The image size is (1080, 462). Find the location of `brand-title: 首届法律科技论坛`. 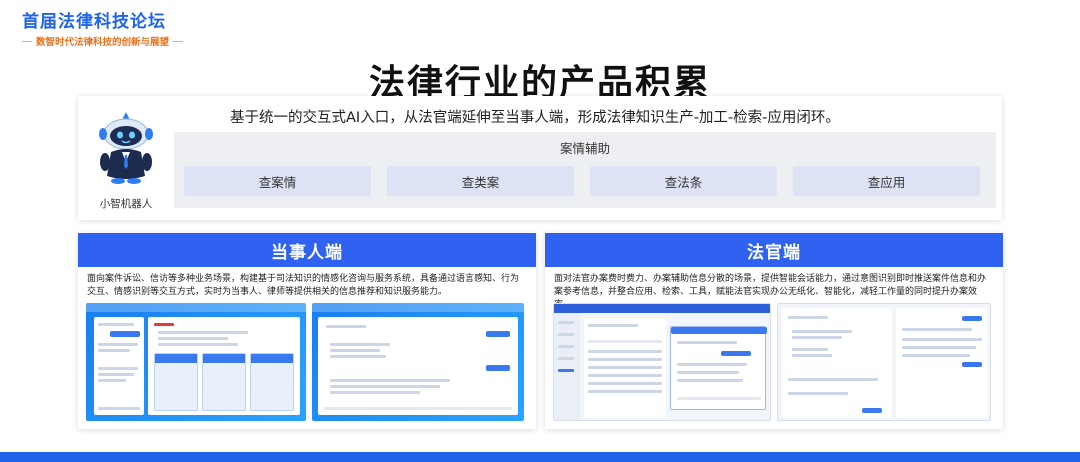

brand-title: 首届法律科技论坛 is located at coordinates (94, 22).